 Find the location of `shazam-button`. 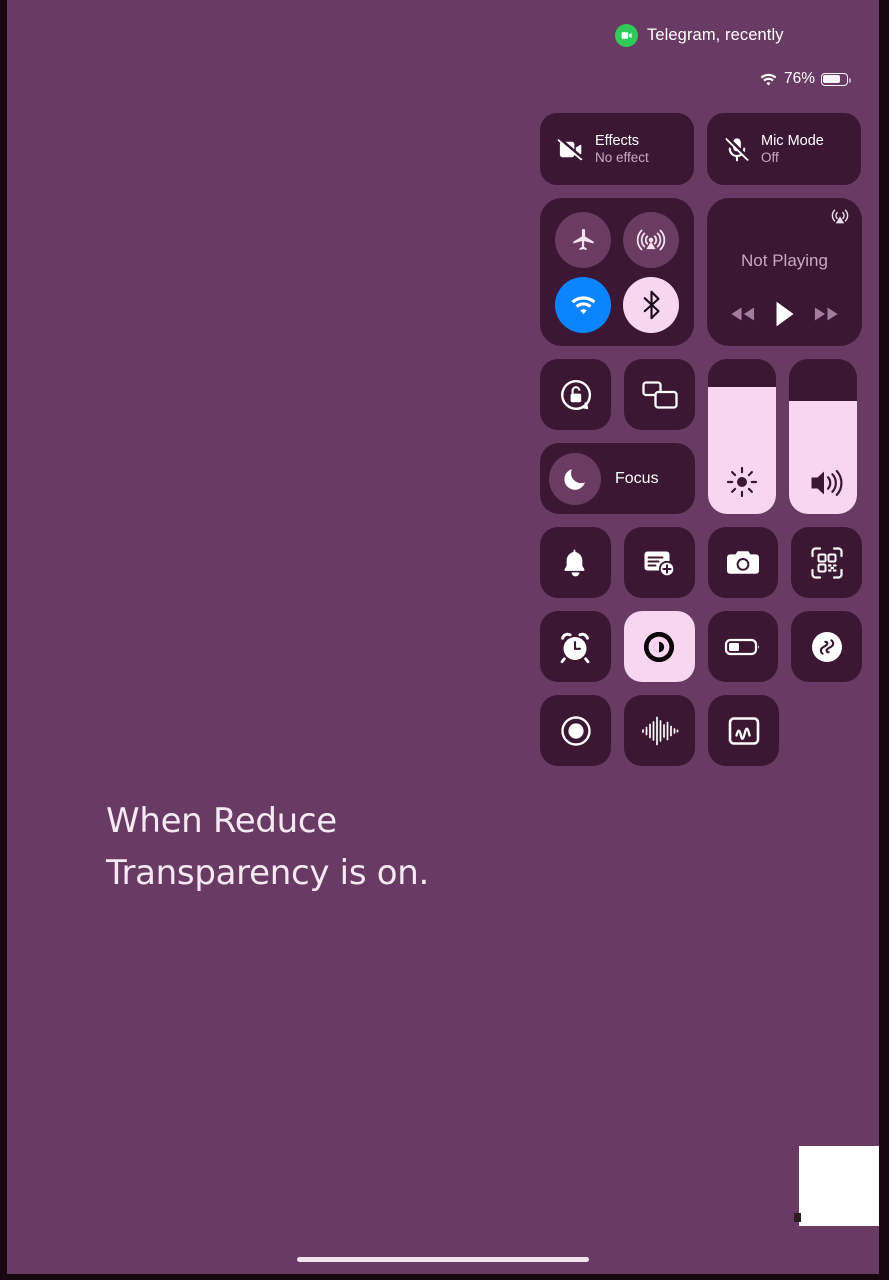

shazam-button is located at coordinates (826, 646).